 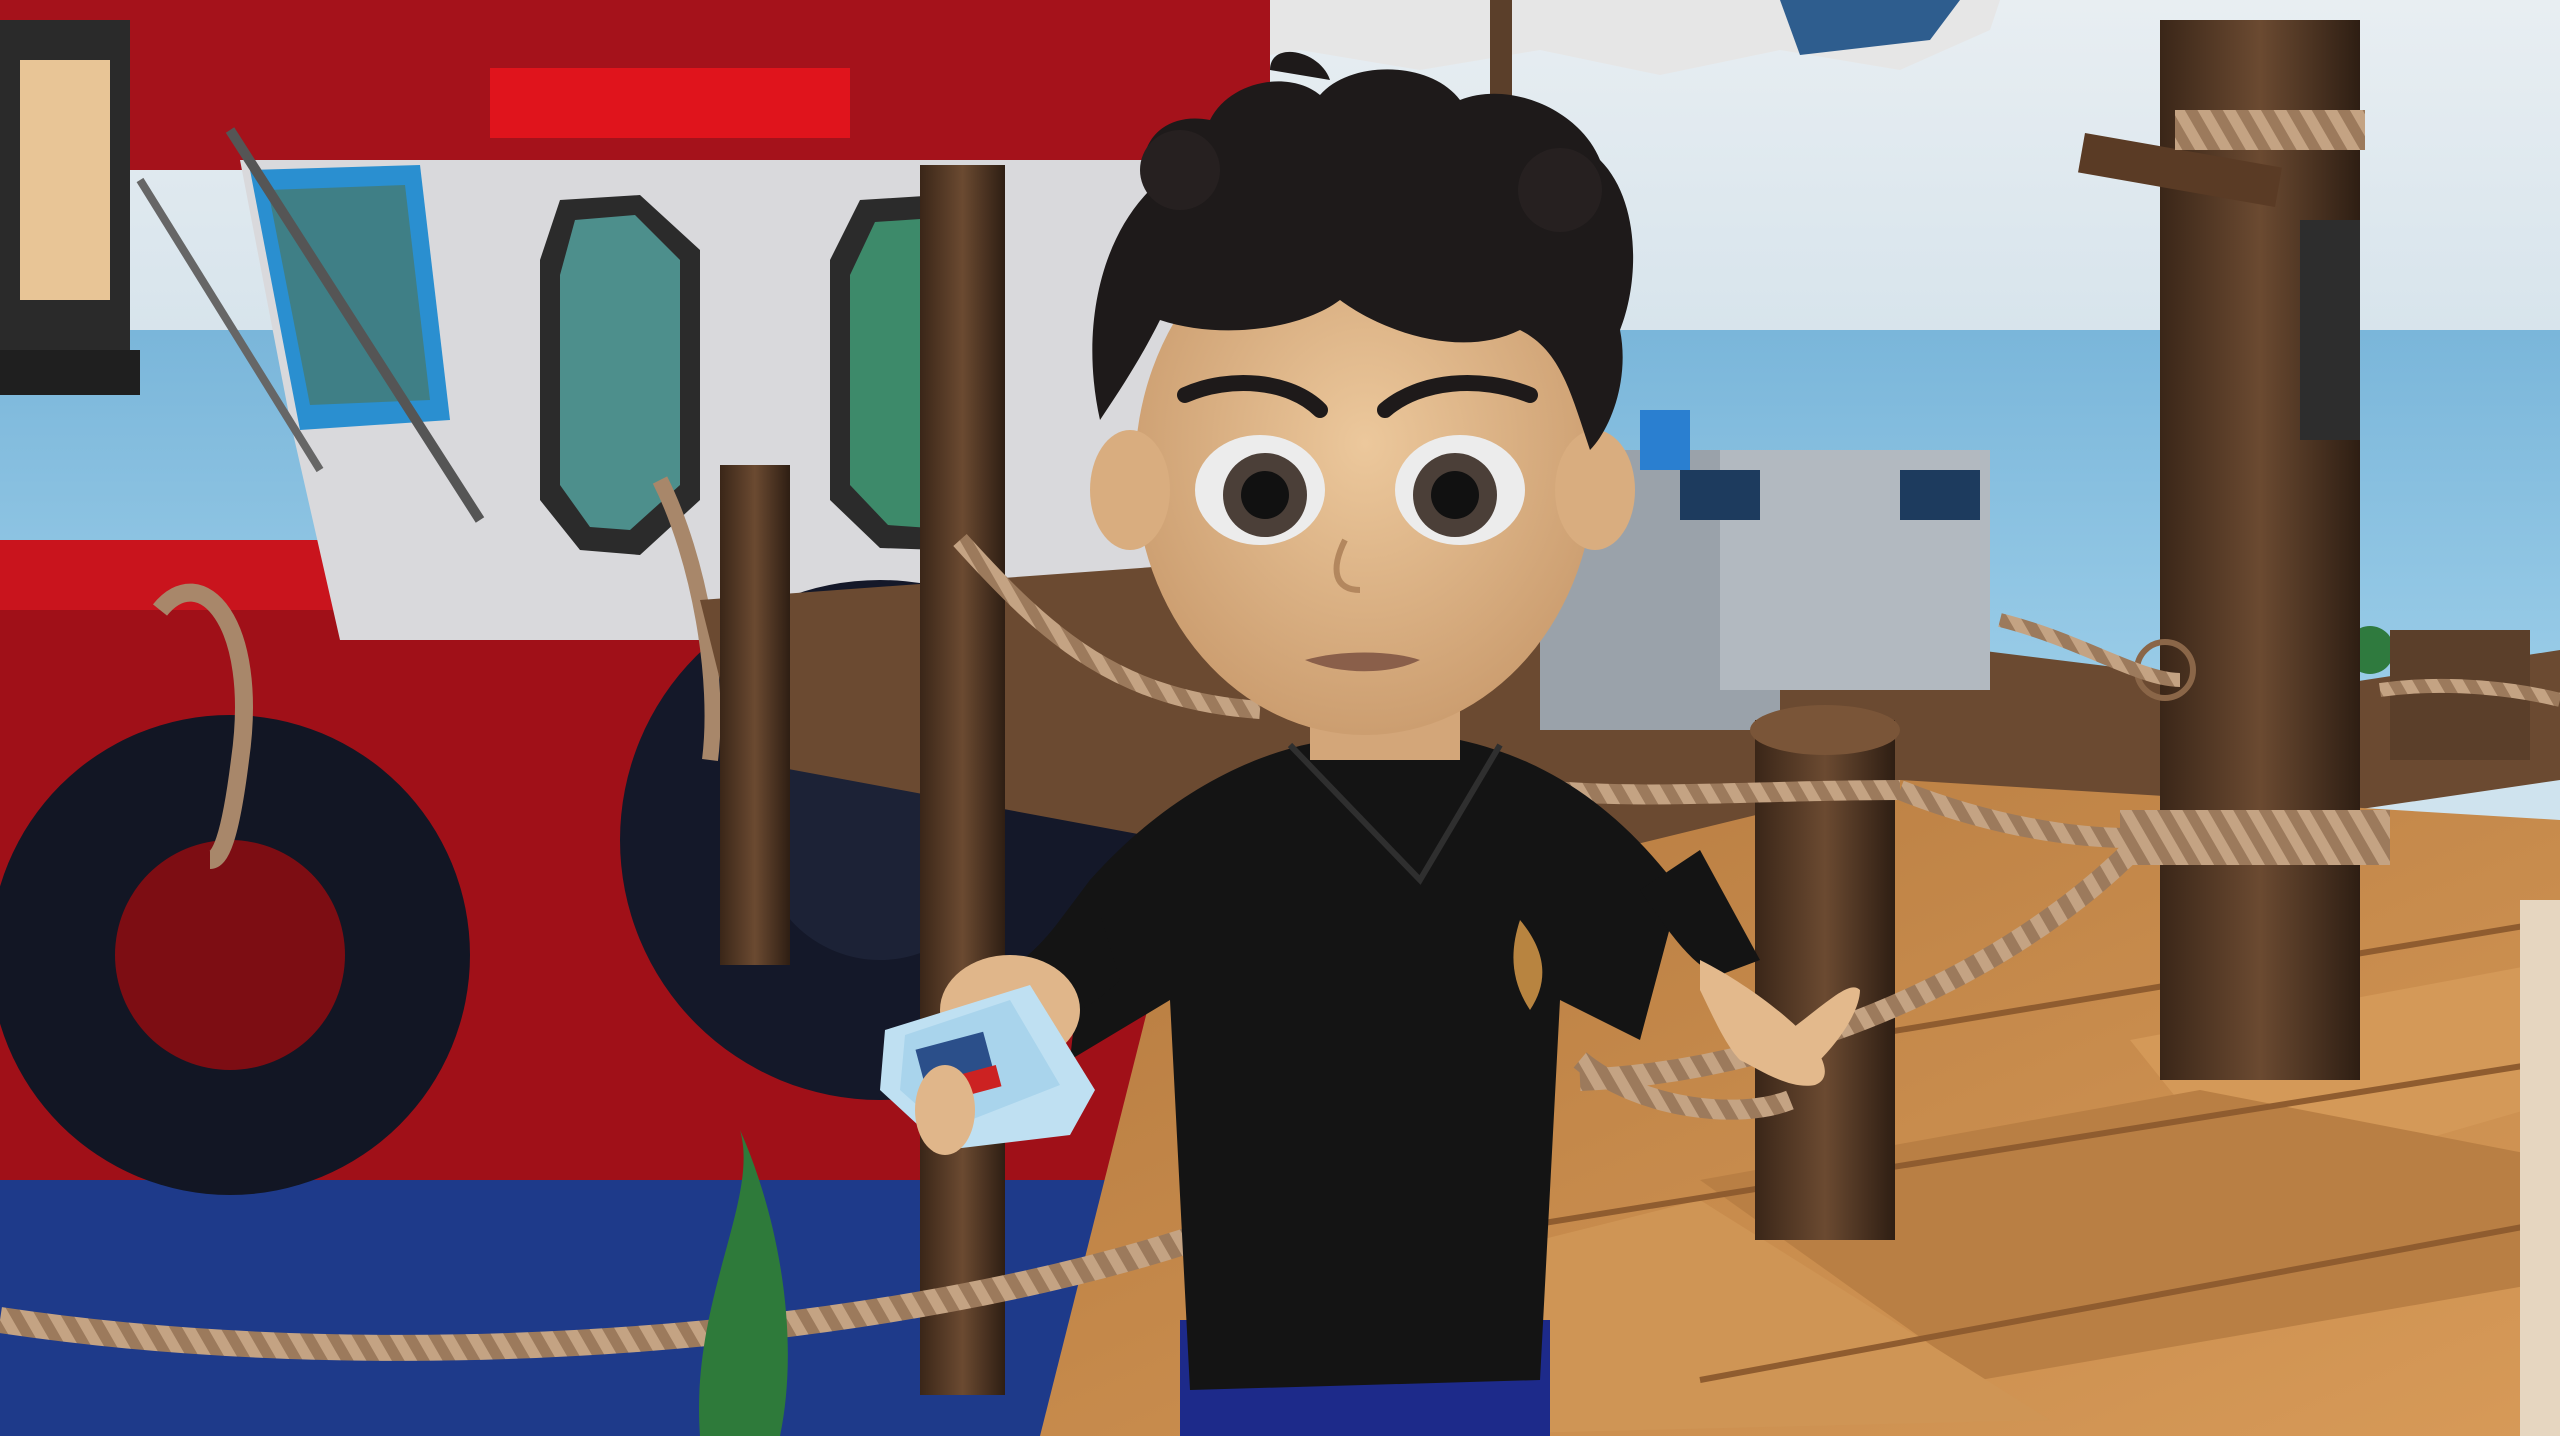 I want to click on post-back-left, so click(x=962, y=780).